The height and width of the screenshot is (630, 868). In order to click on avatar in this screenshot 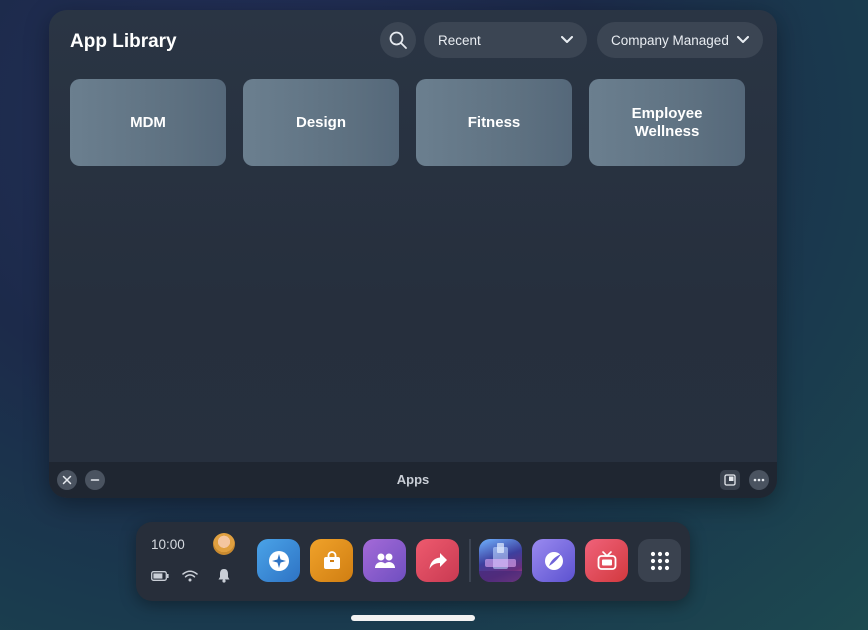, I will do `click(224, 544)`.